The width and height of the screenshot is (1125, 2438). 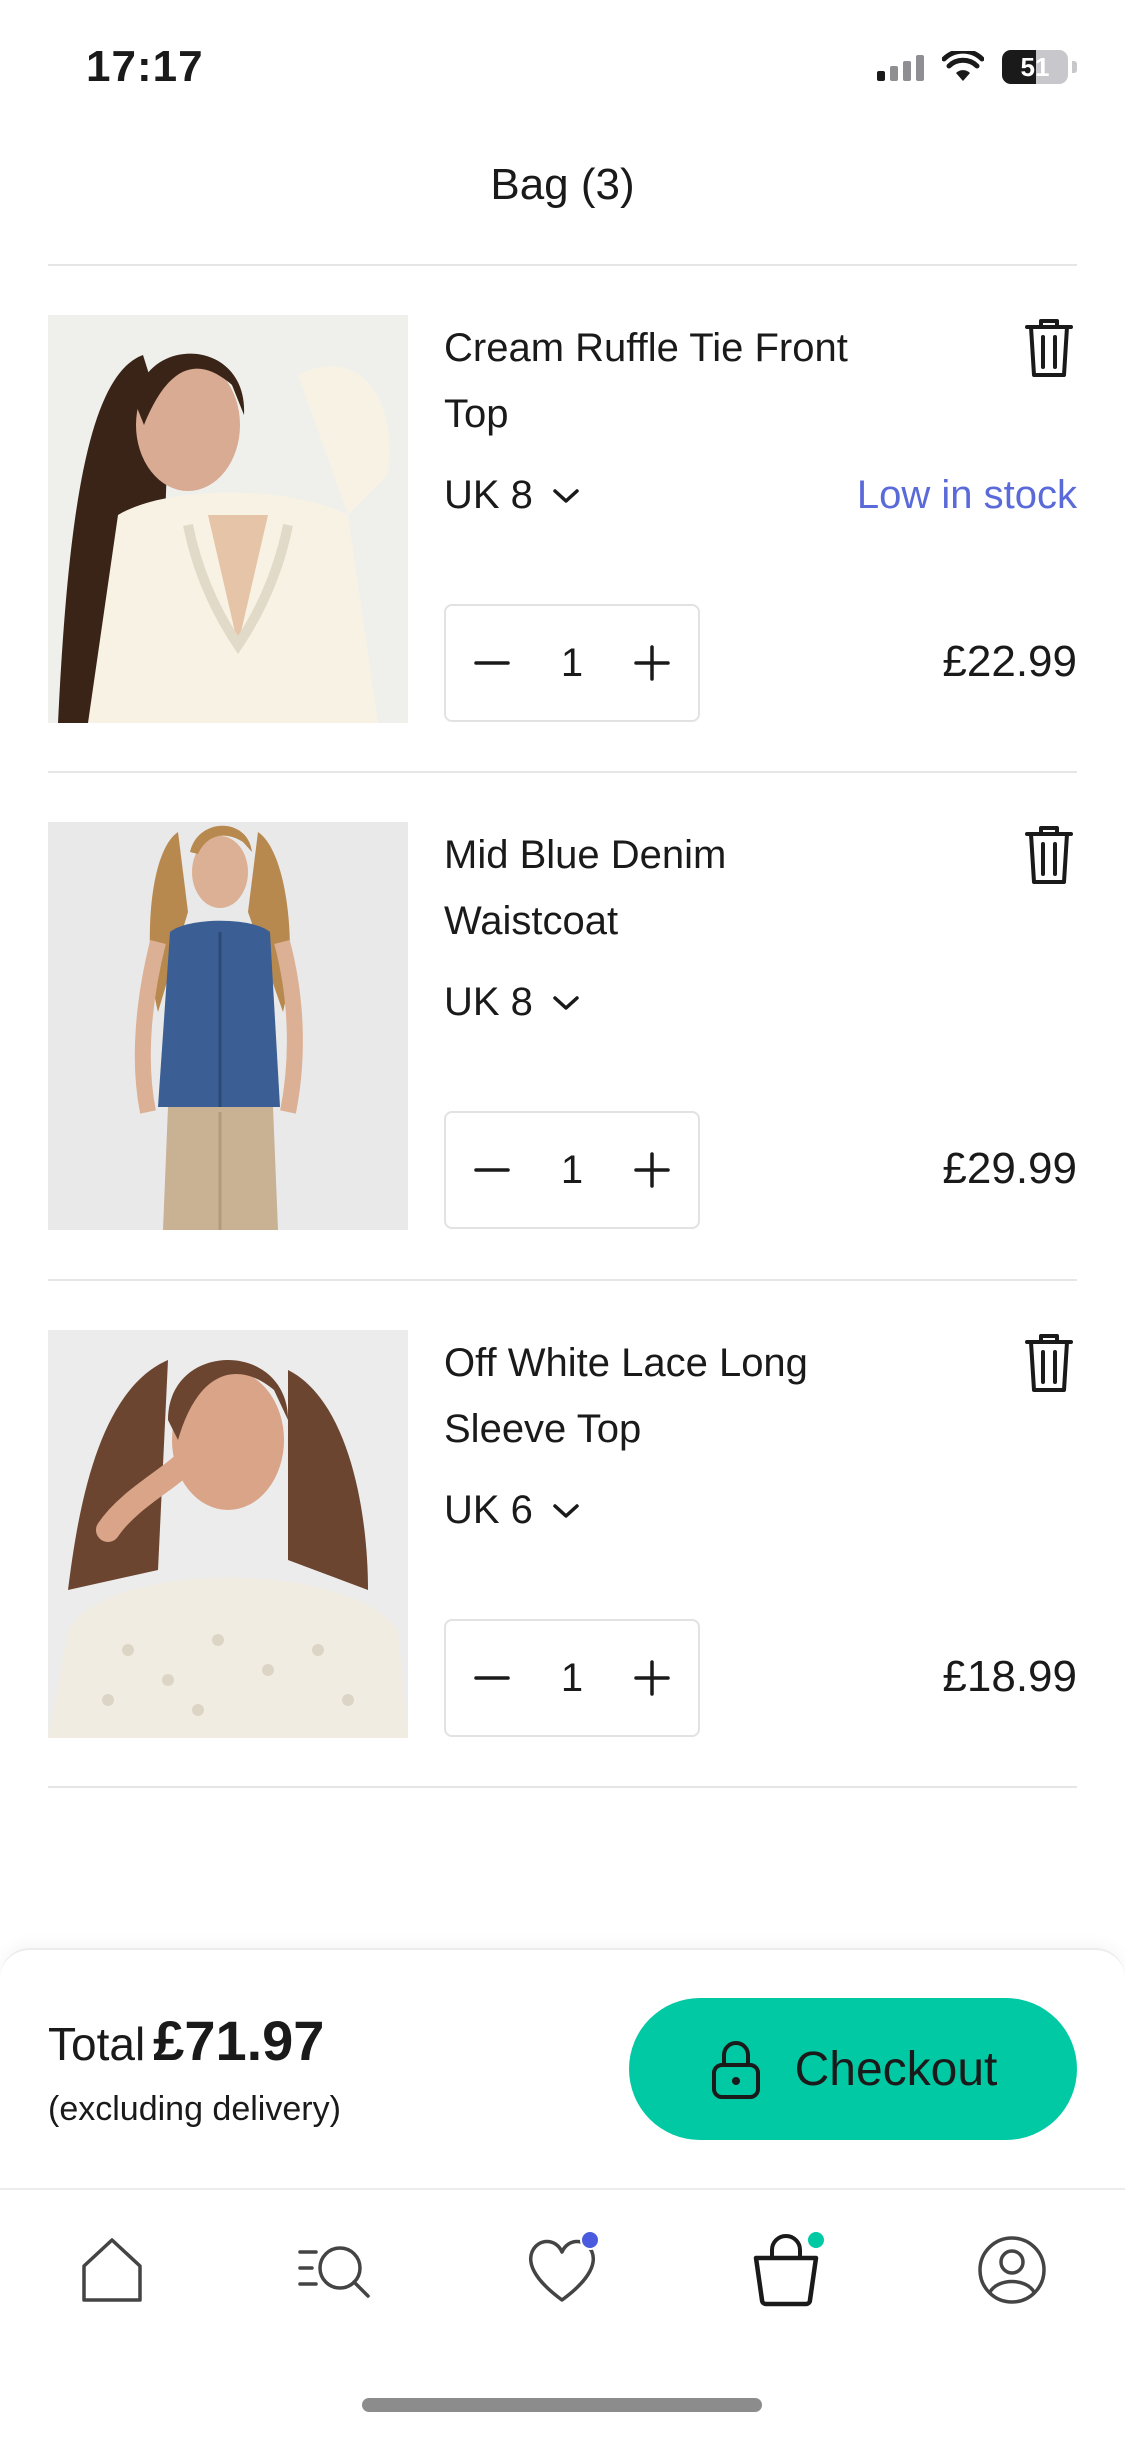 I want to click on order-total: Total £71.97, so click(x=186, y=2040).